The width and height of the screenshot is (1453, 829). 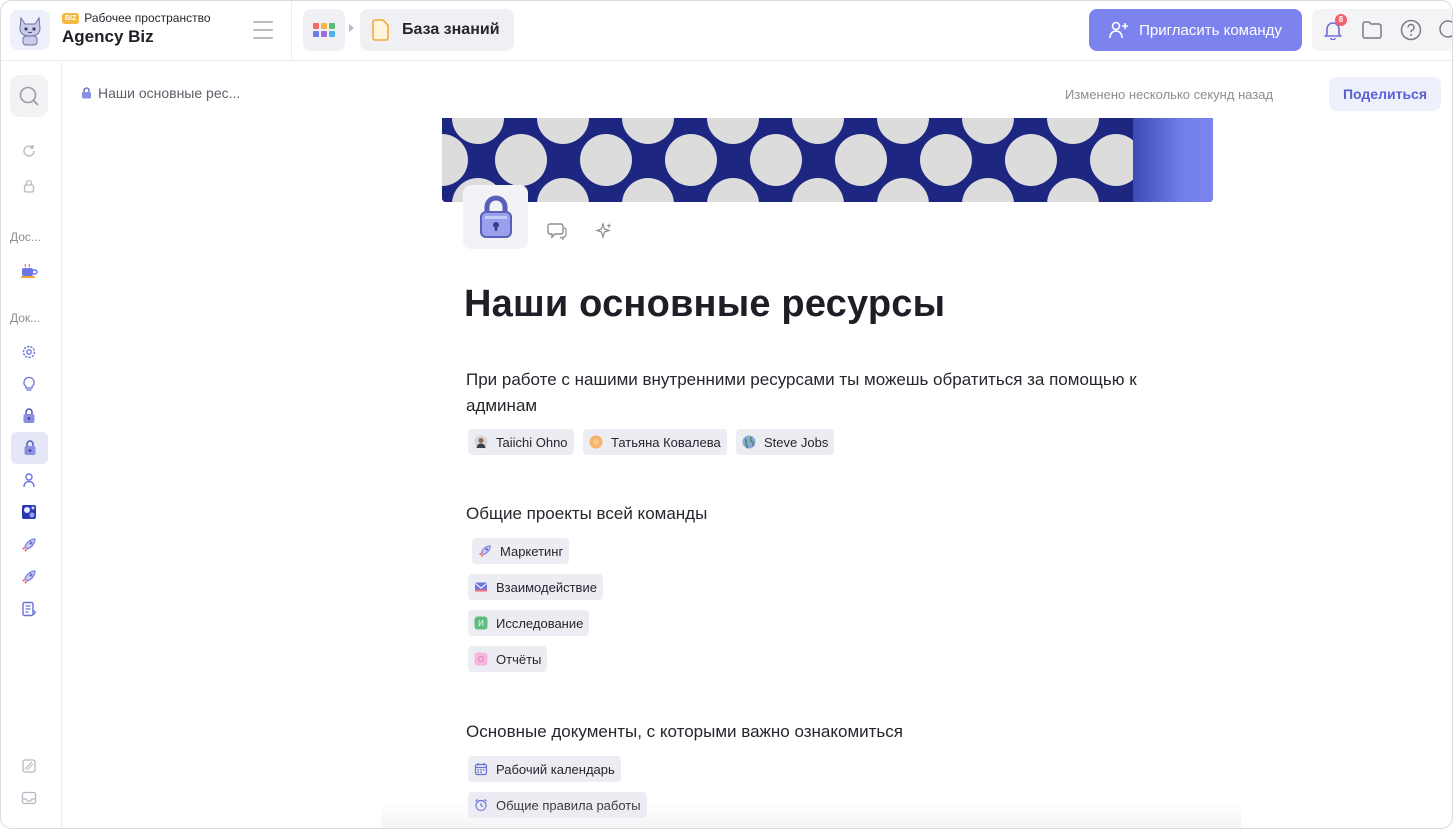 What do you see at coordinates (666, 442) in the screenshot?
I see `mention-name: Татьяна Ковалева` at bounding box center [666, 442].